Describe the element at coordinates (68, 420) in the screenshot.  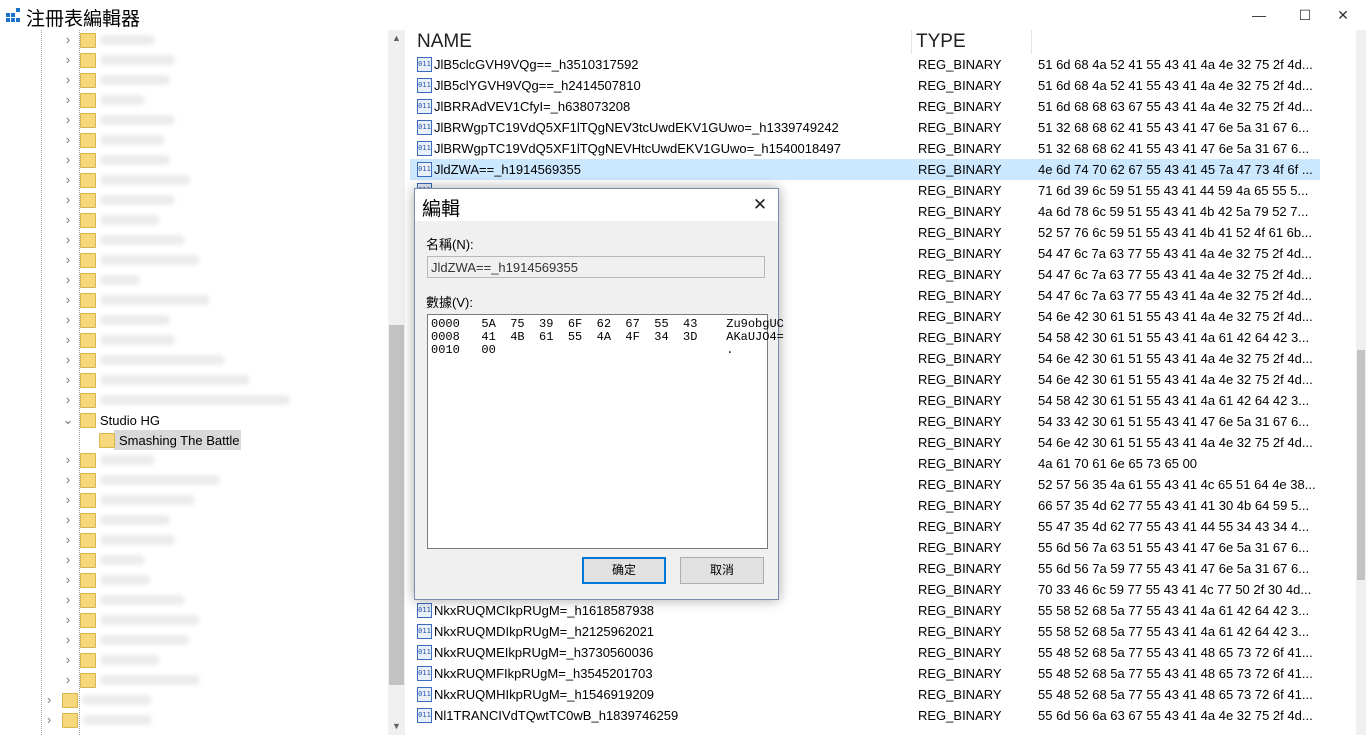
I see `chevron-down-icon: ⌄` at that location.